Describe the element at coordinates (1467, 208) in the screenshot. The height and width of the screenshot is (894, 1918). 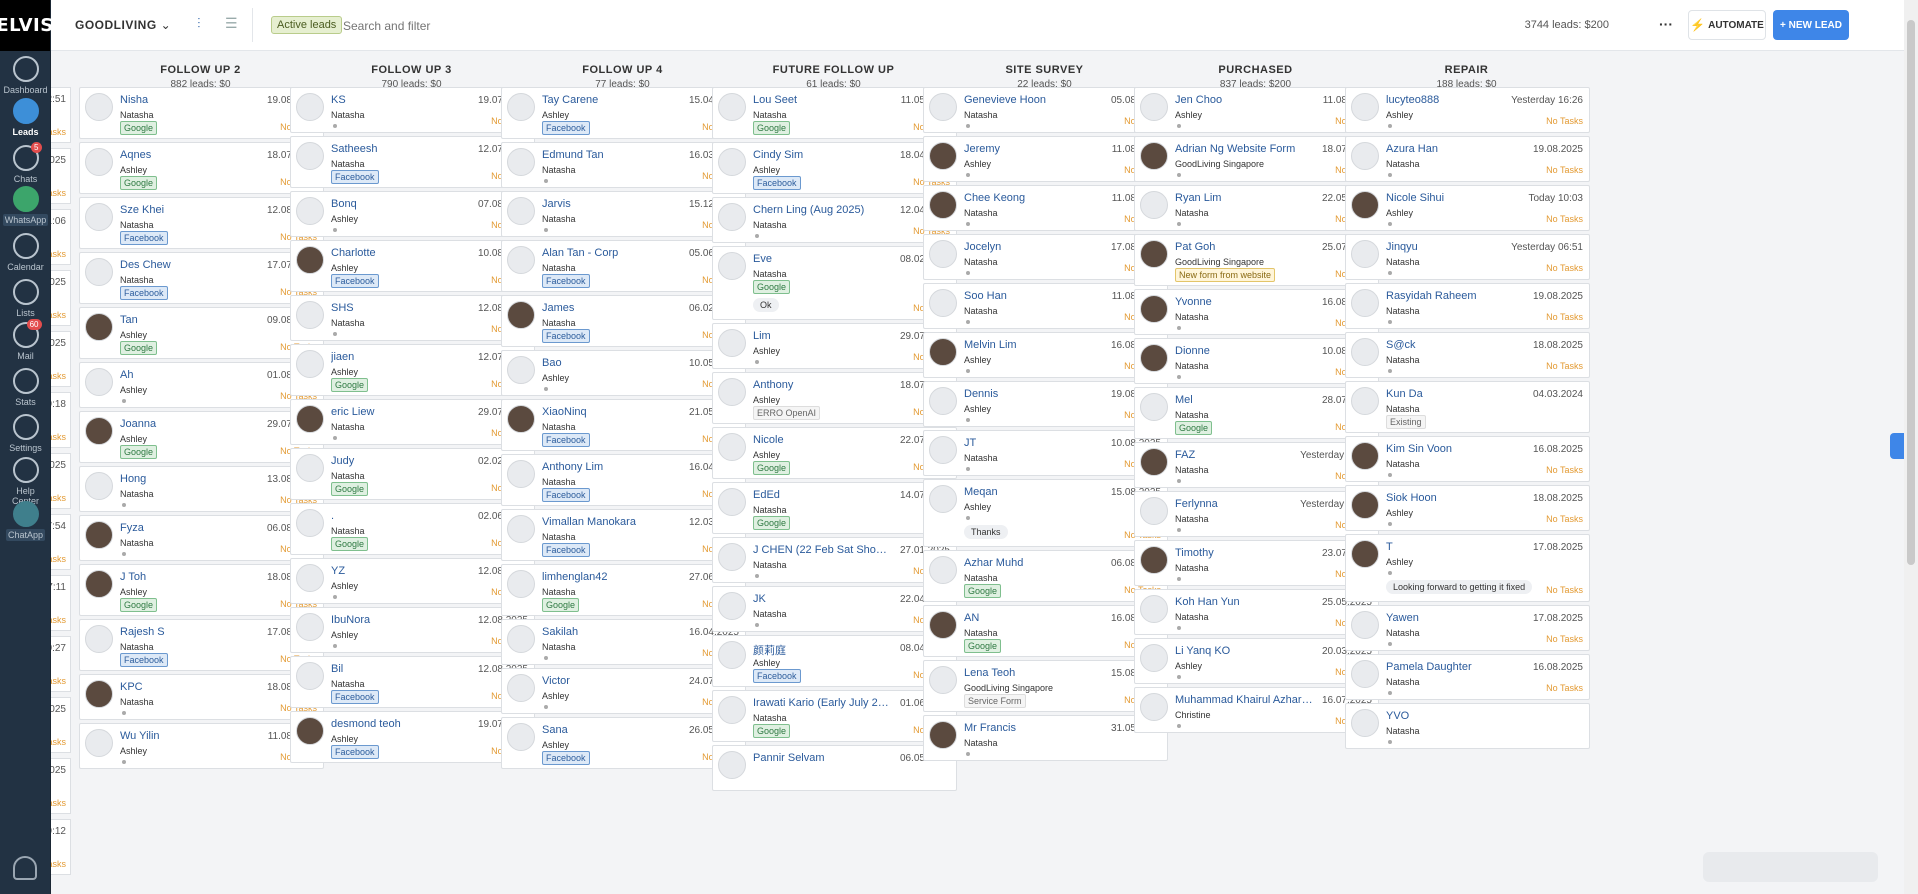
I see `lead-card: Nicole Sihui Today 10:03 Ashley No Tasks` at that location.